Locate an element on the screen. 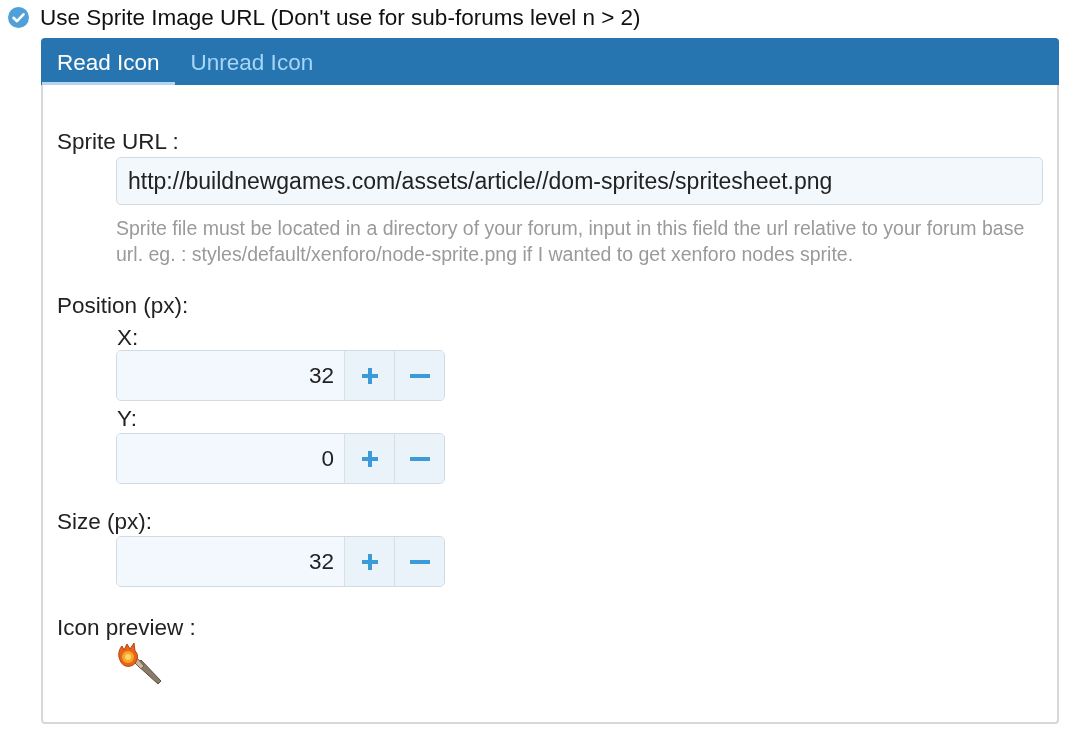 The width and height of the screenshot is (1070, 736). axis-label: Y: is located at coordinates (127, 418).